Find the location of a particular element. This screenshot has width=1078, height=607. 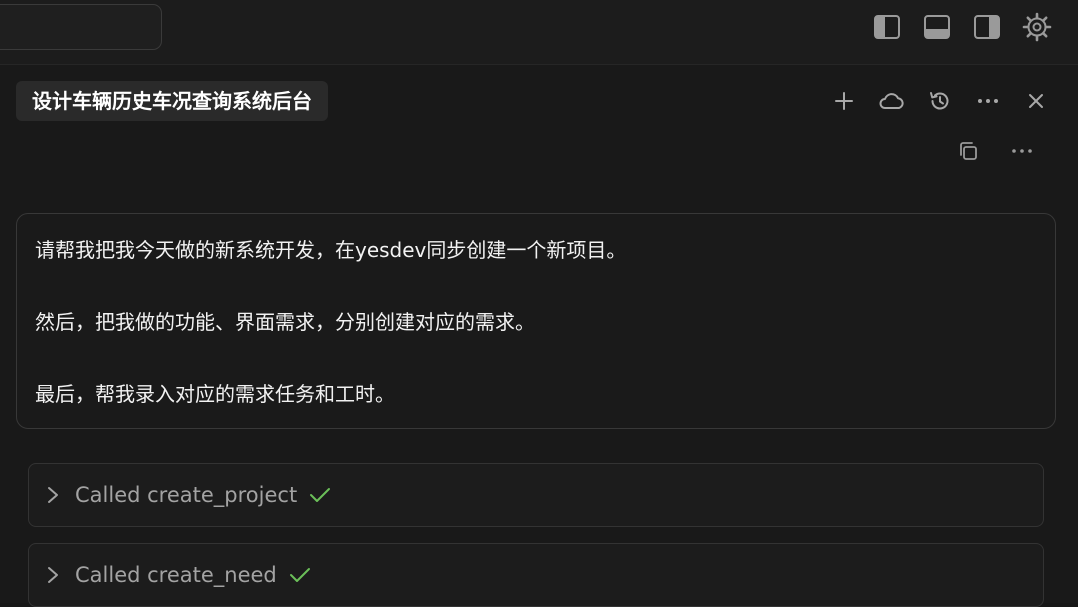

top-bar is located at coordinates (539, 32).